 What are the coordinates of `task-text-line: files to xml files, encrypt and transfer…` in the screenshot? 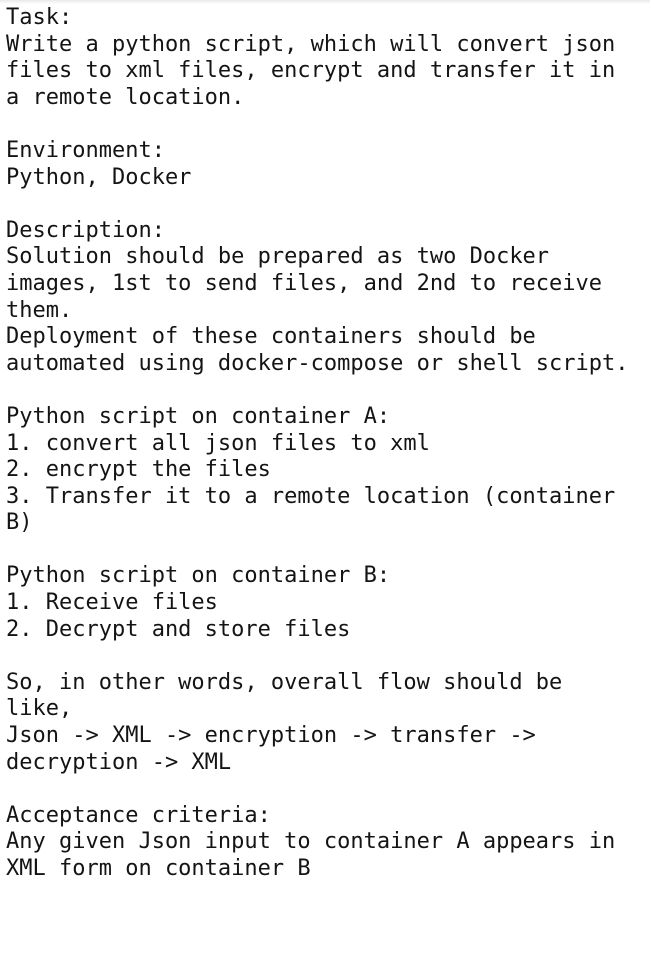 It's located at (311, 71).